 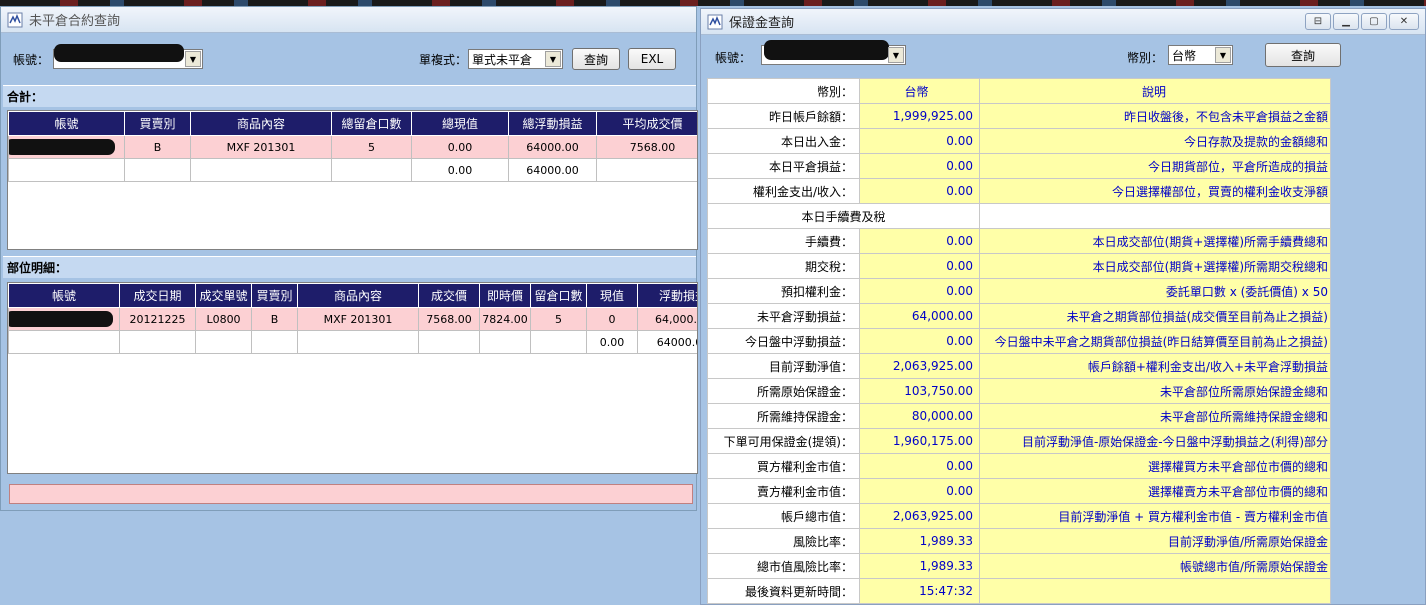 I want to click on margin-row: 本日平倉損益： 0.00 今日期貨部位，平倉所造成的損益, so click(x=1019, y=166).